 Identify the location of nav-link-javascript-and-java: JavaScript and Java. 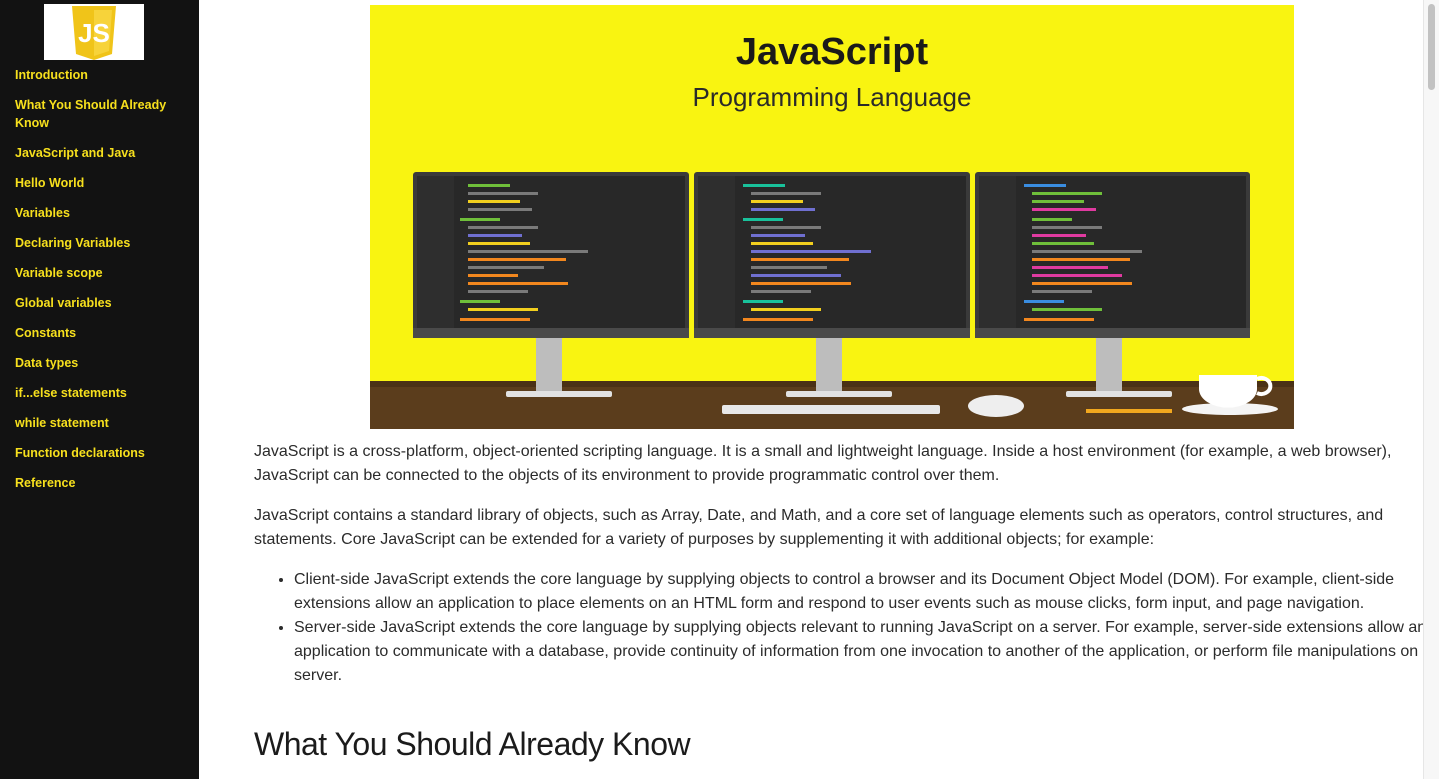
(102, 153).